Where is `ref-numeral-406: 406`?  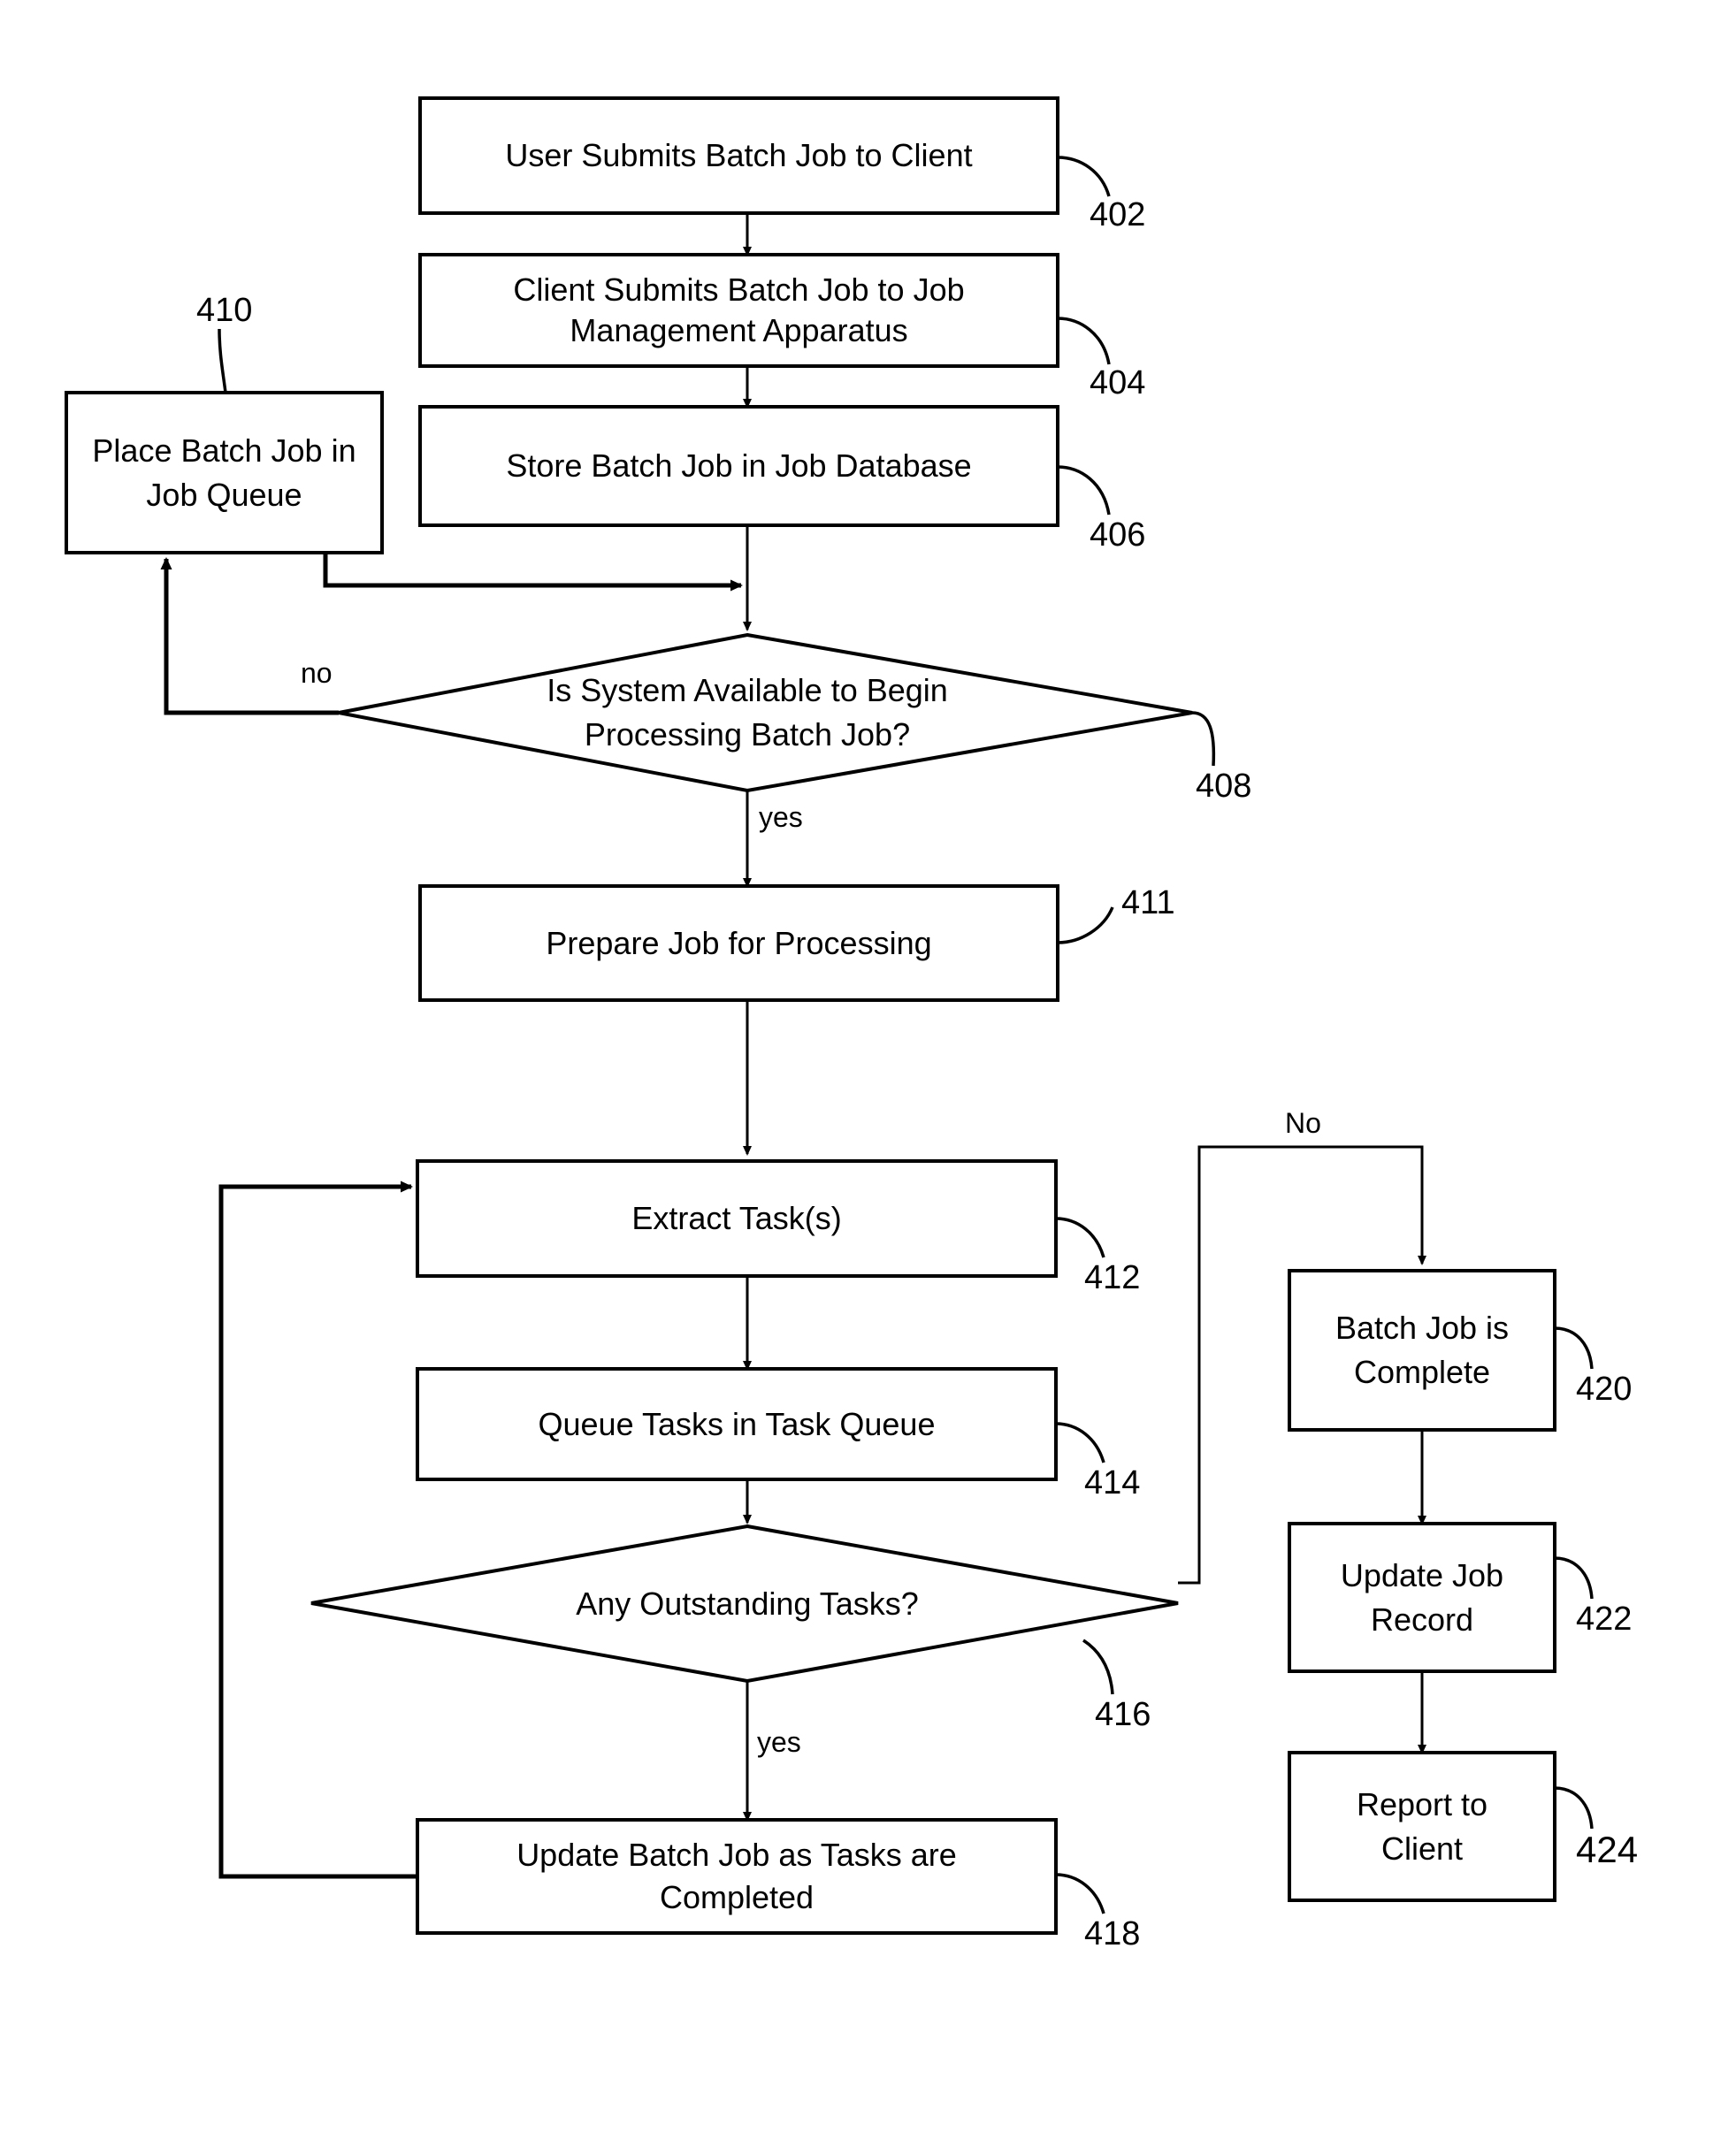
ref-numeral-406: 406 is located at coordinates (1118, 535).